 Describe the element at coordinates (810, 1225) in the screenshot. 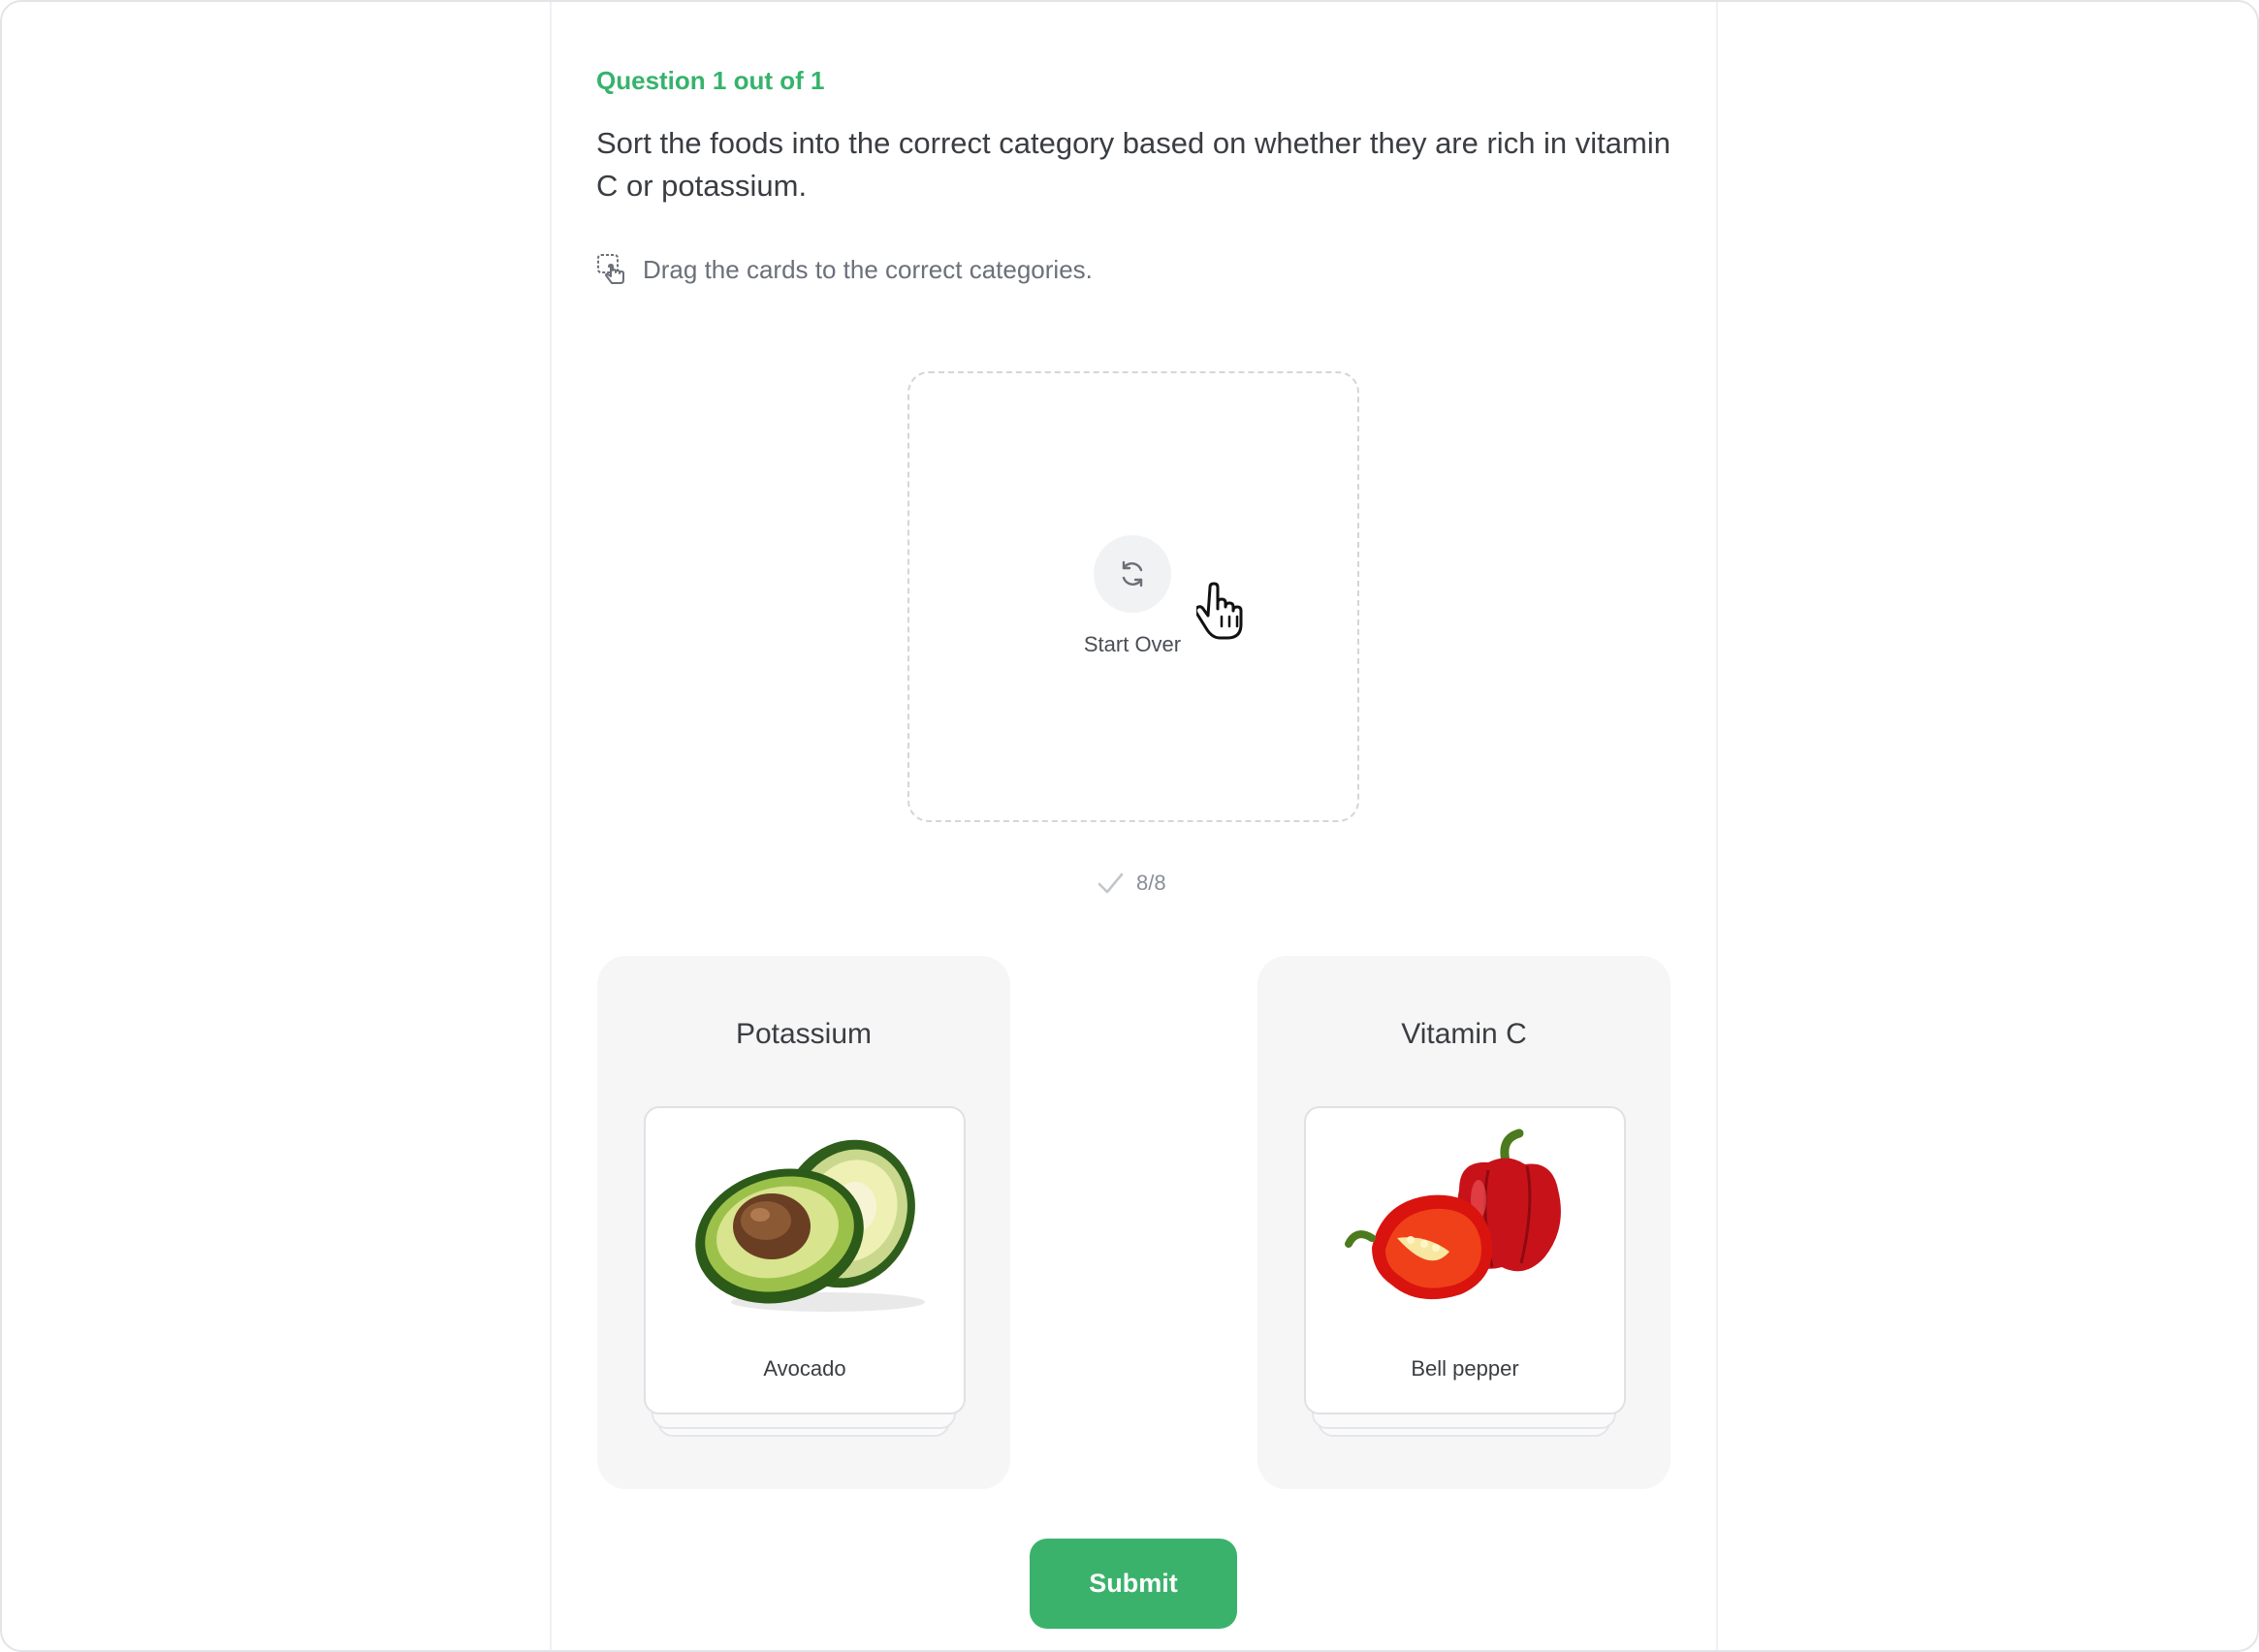

I see `avocado-image` at that location.